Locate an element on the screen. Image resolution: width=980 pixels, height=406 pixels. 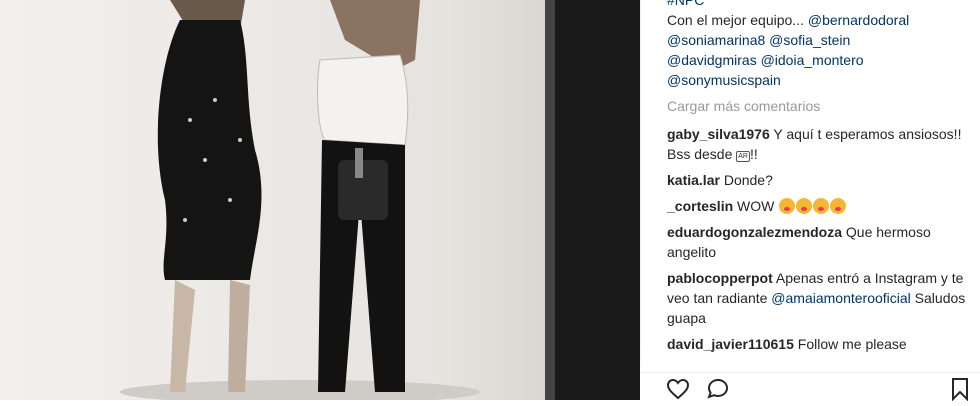
load-more-comments-link: Cargar más comentarios is located at coordinates (817, 106).